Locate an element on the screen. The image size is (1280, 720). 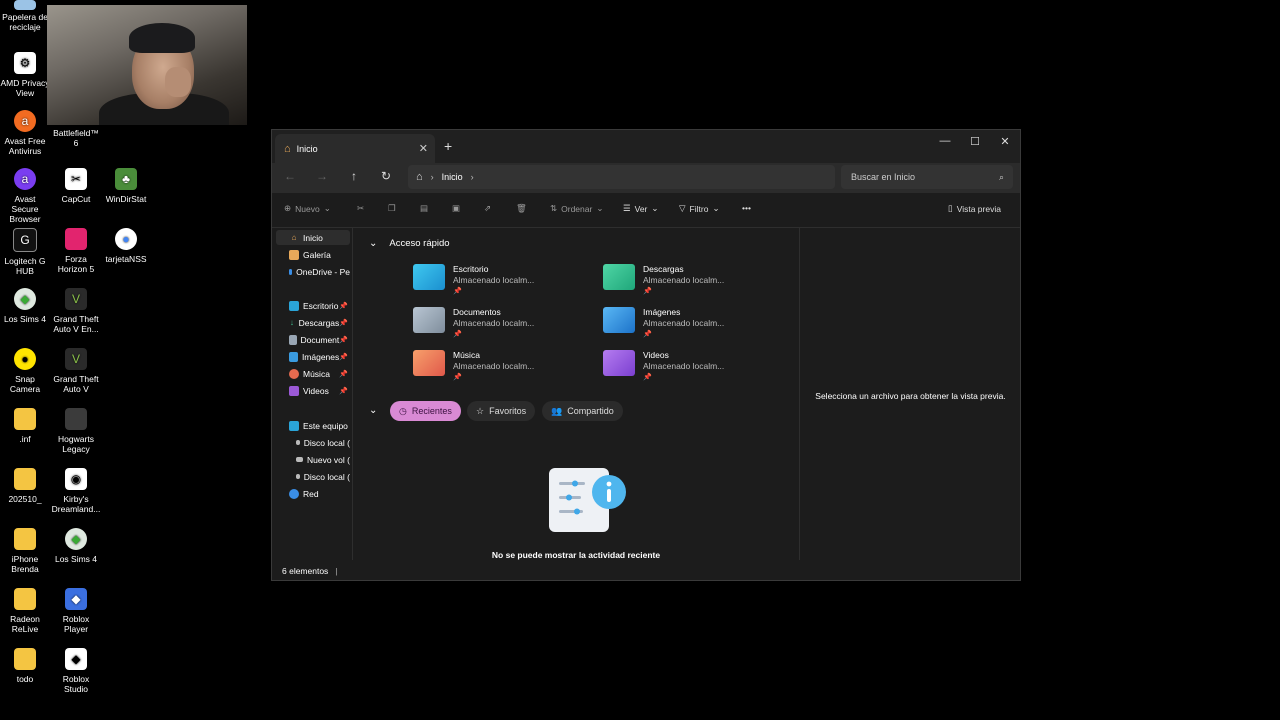
sidebar-item-label: Galería is located at coordinates (317, 254).